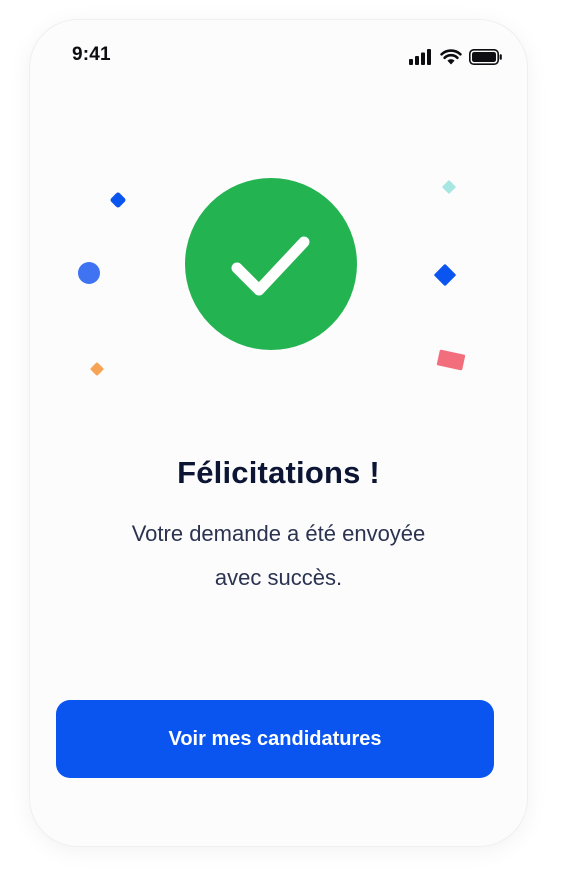 The image size is (577, 886). What do you see at coordinates (118, 200) in the screenshot?
I see `confetti-diamond-blue` at bounding box center [118, 200].